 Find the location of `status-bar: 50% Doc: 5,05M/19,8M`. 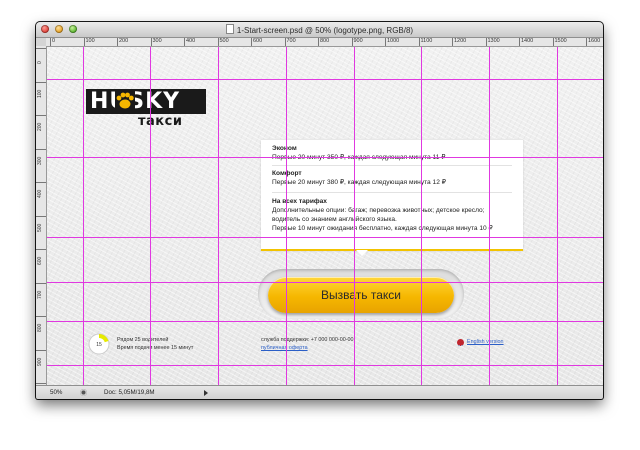

status-bar: 50% Doc: 5,05M/19,8M is located at coordinates (319, 392).